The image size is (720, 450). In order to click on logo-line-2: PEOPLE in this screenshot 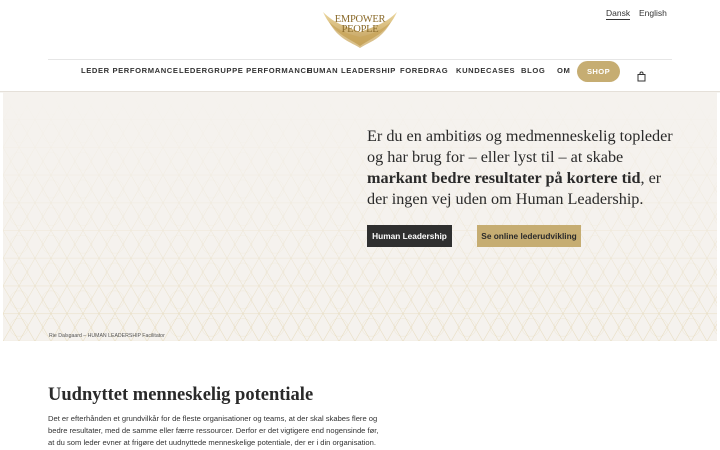, I will do `click(360, 29)`.